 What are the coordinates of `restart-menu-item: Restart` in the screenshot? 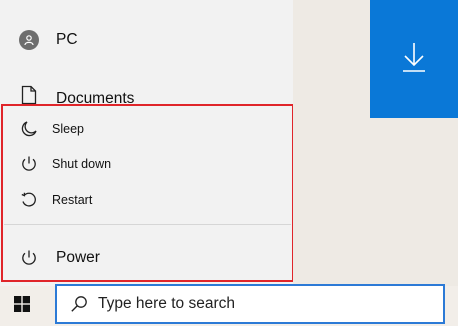 It's located at (146, 200).